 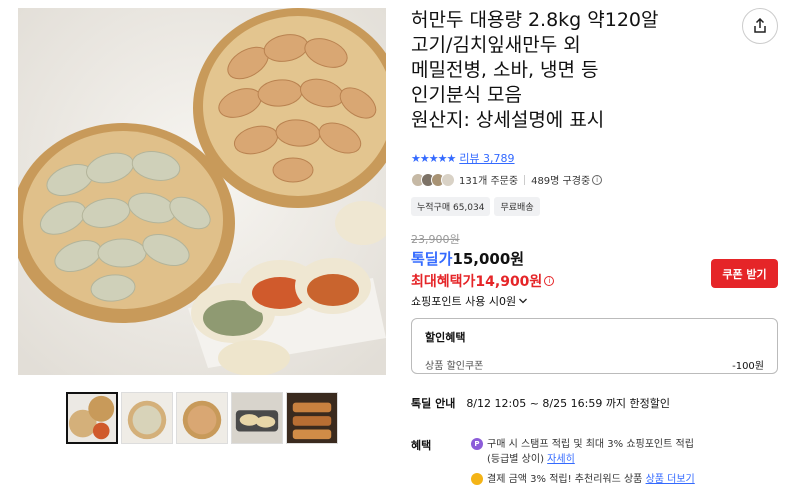 I want to click on share-icon, so click(x=760, y=25).